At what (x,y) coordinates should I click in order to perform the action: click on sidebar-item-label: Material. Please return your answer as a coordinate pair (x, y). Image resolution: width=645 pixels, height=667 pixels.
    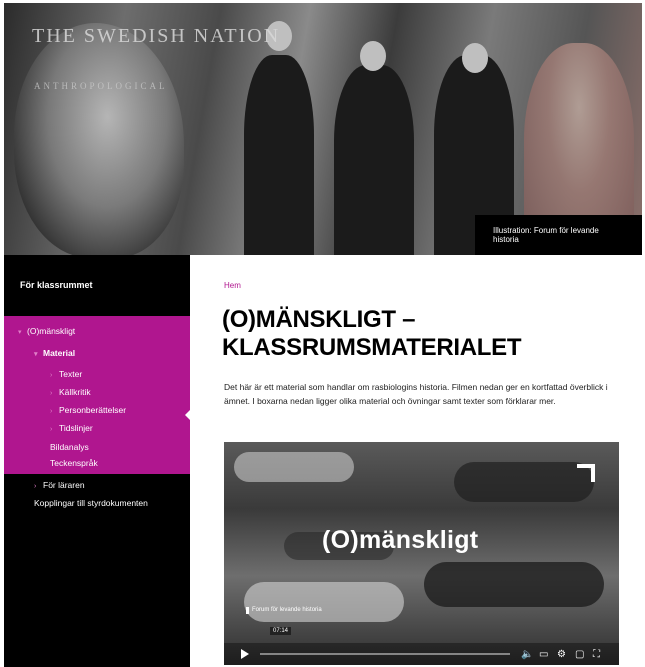
    Looking at the image, I should click on (59, 353).